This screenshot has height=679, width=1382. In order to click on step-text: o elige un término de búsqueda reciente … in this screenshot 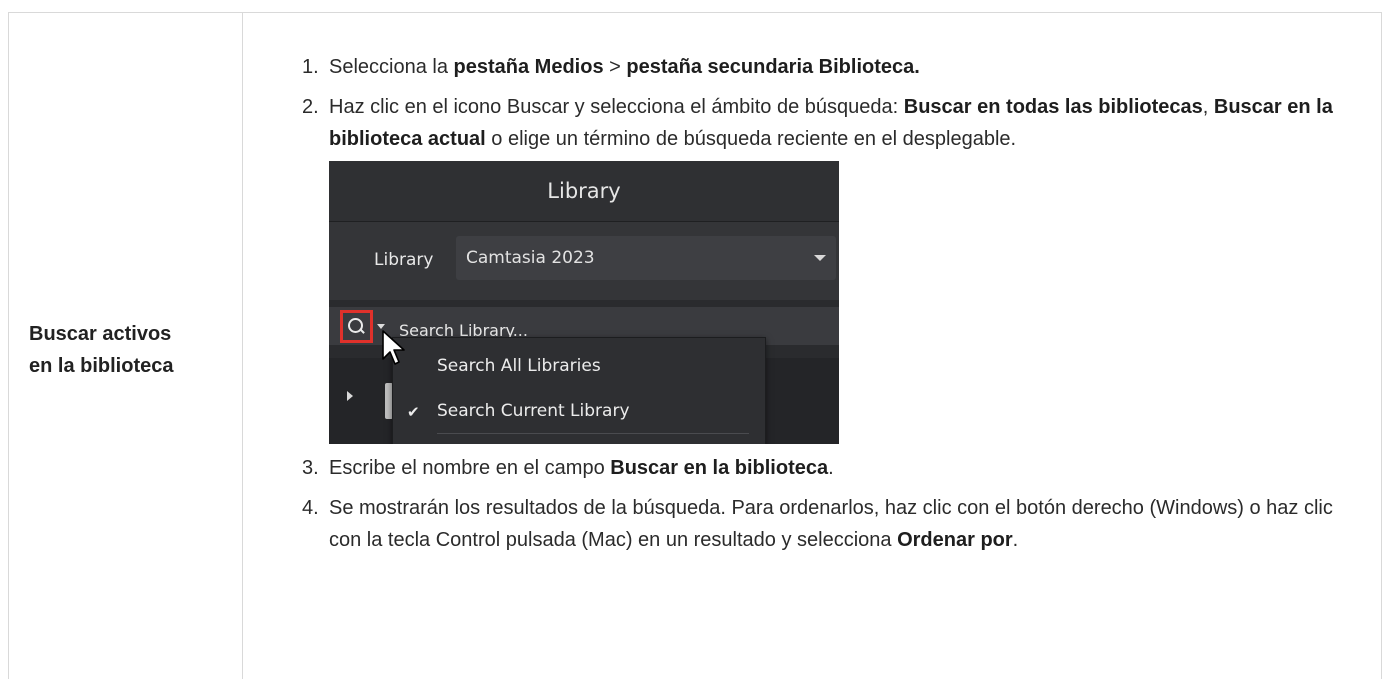, I will do `click(751, 139)`.